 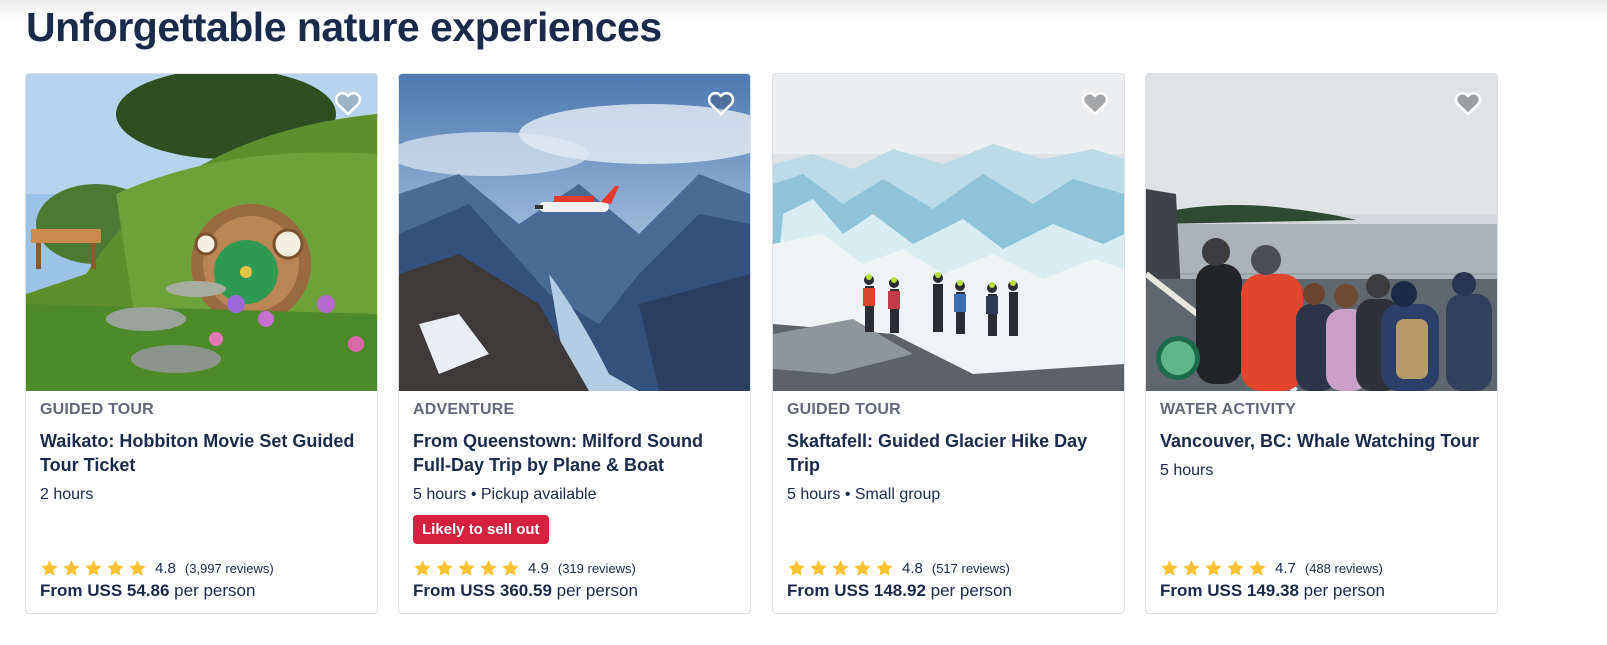 I want to click on rating-row: 4.7 (488 reviews), so click(x=1271, y=568).